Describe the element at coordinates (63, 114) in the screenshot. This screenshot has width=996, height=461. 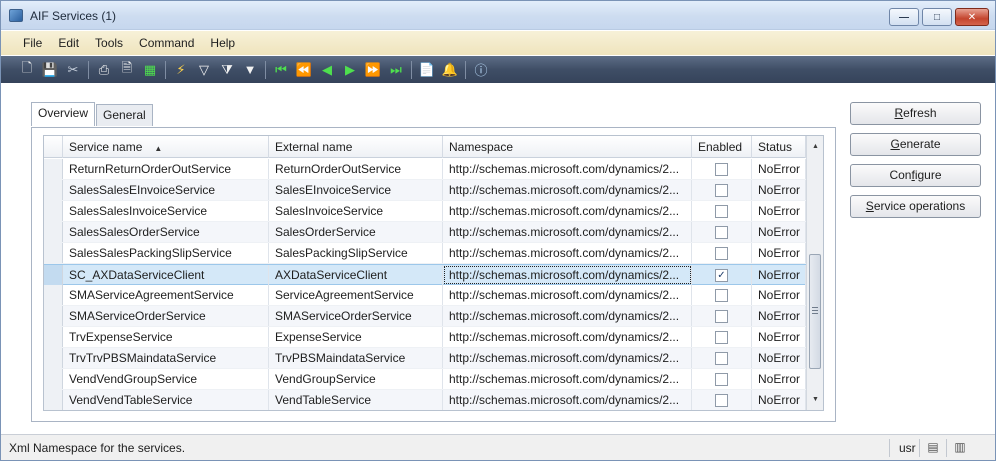
I see `tab-overview: Overview` at that location.